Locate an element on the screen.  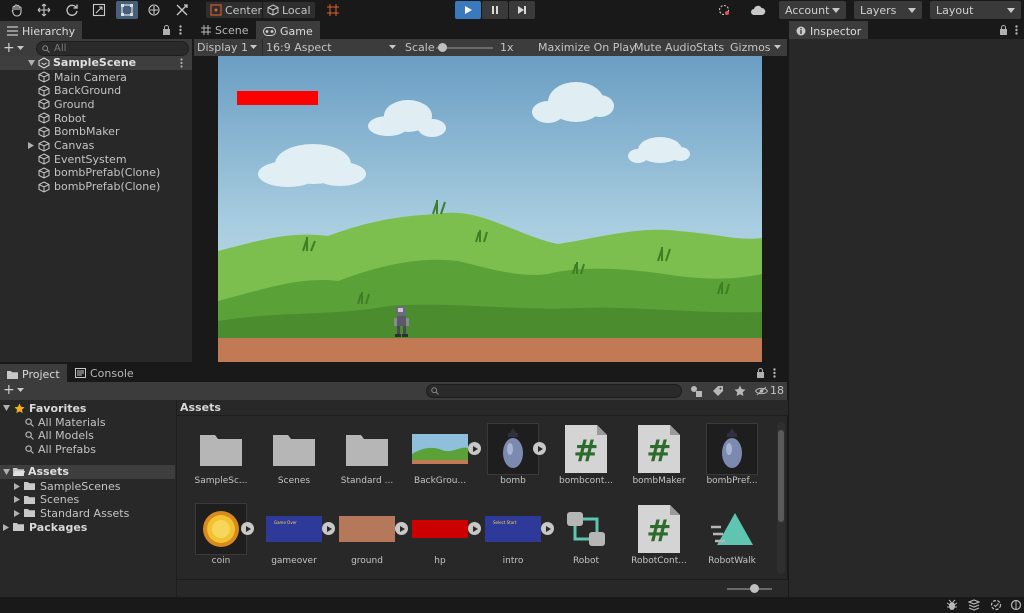
favorite-item: All Models is located at coordinates (59, 436).